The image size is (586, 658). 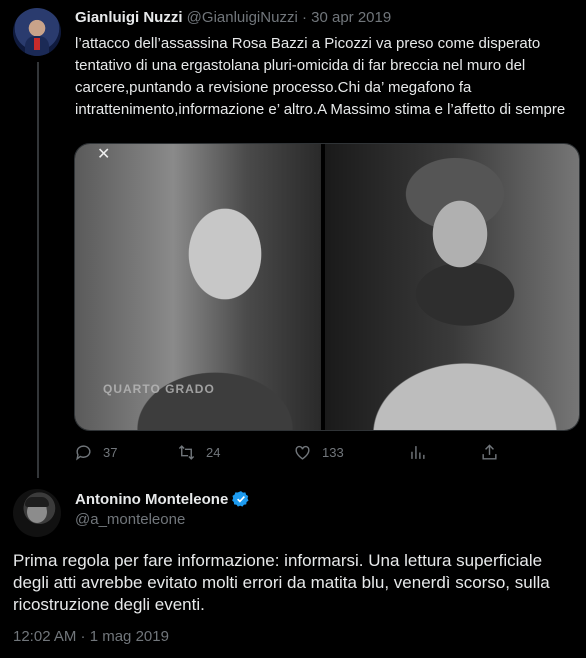 What do you see at coordinates (129, 17) in the screenshot?
I see `author-name: Gianluigi Nuzzi` at bounding box center [129, 17].